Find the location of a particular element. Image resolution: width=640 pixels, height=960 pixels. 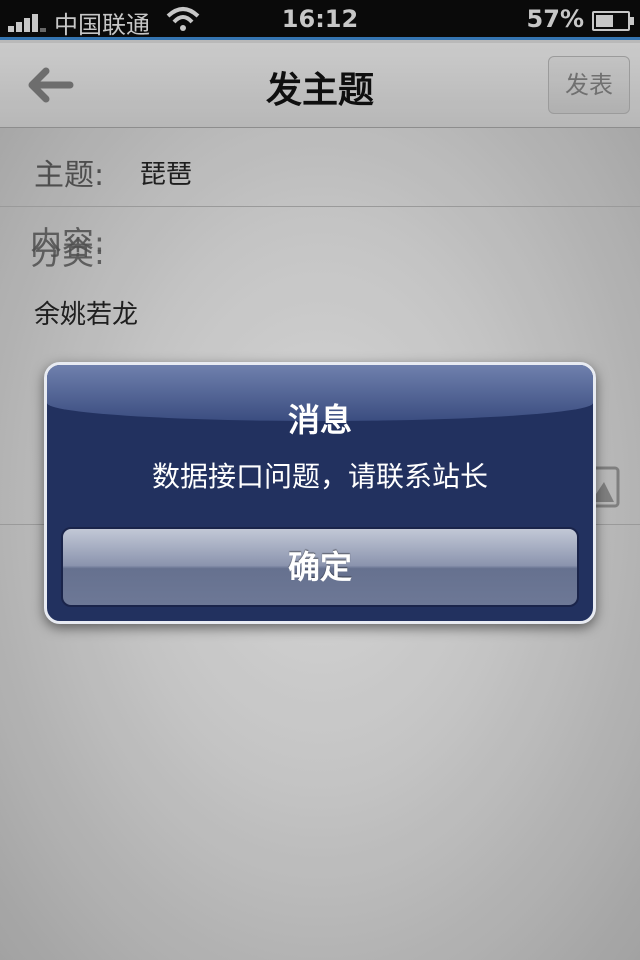

alert-title: 消息 is located at coordinates (319, 420).